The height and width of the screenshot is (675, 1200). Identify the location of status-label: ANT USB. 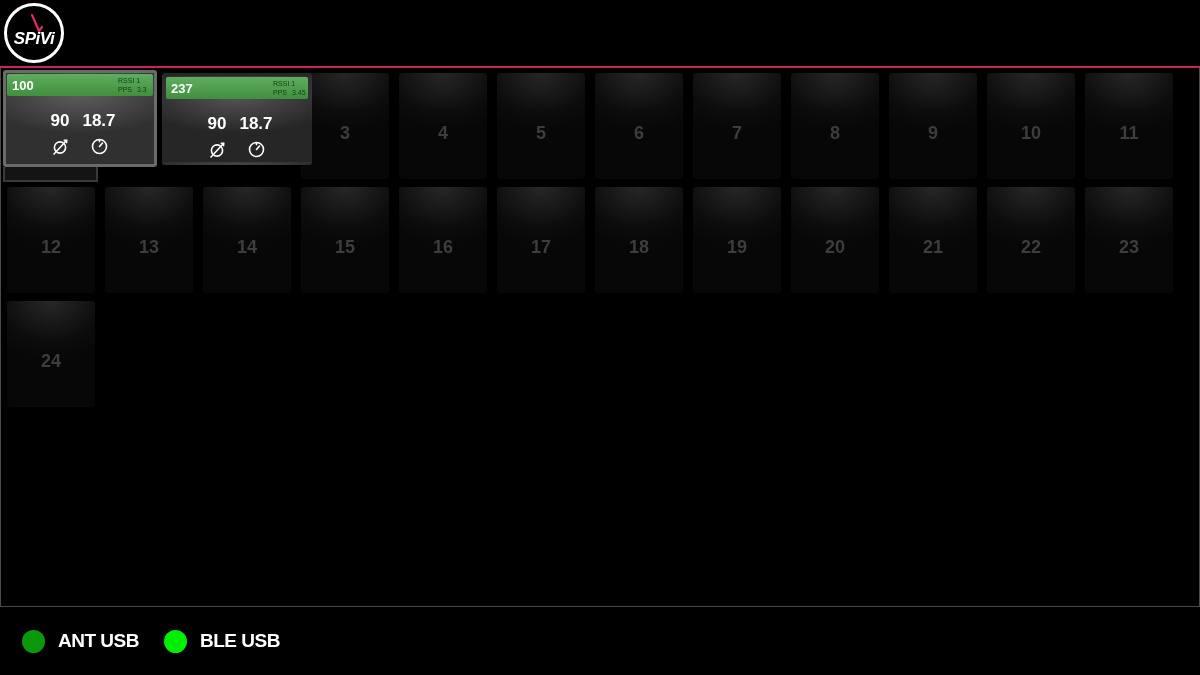
(98, 640).